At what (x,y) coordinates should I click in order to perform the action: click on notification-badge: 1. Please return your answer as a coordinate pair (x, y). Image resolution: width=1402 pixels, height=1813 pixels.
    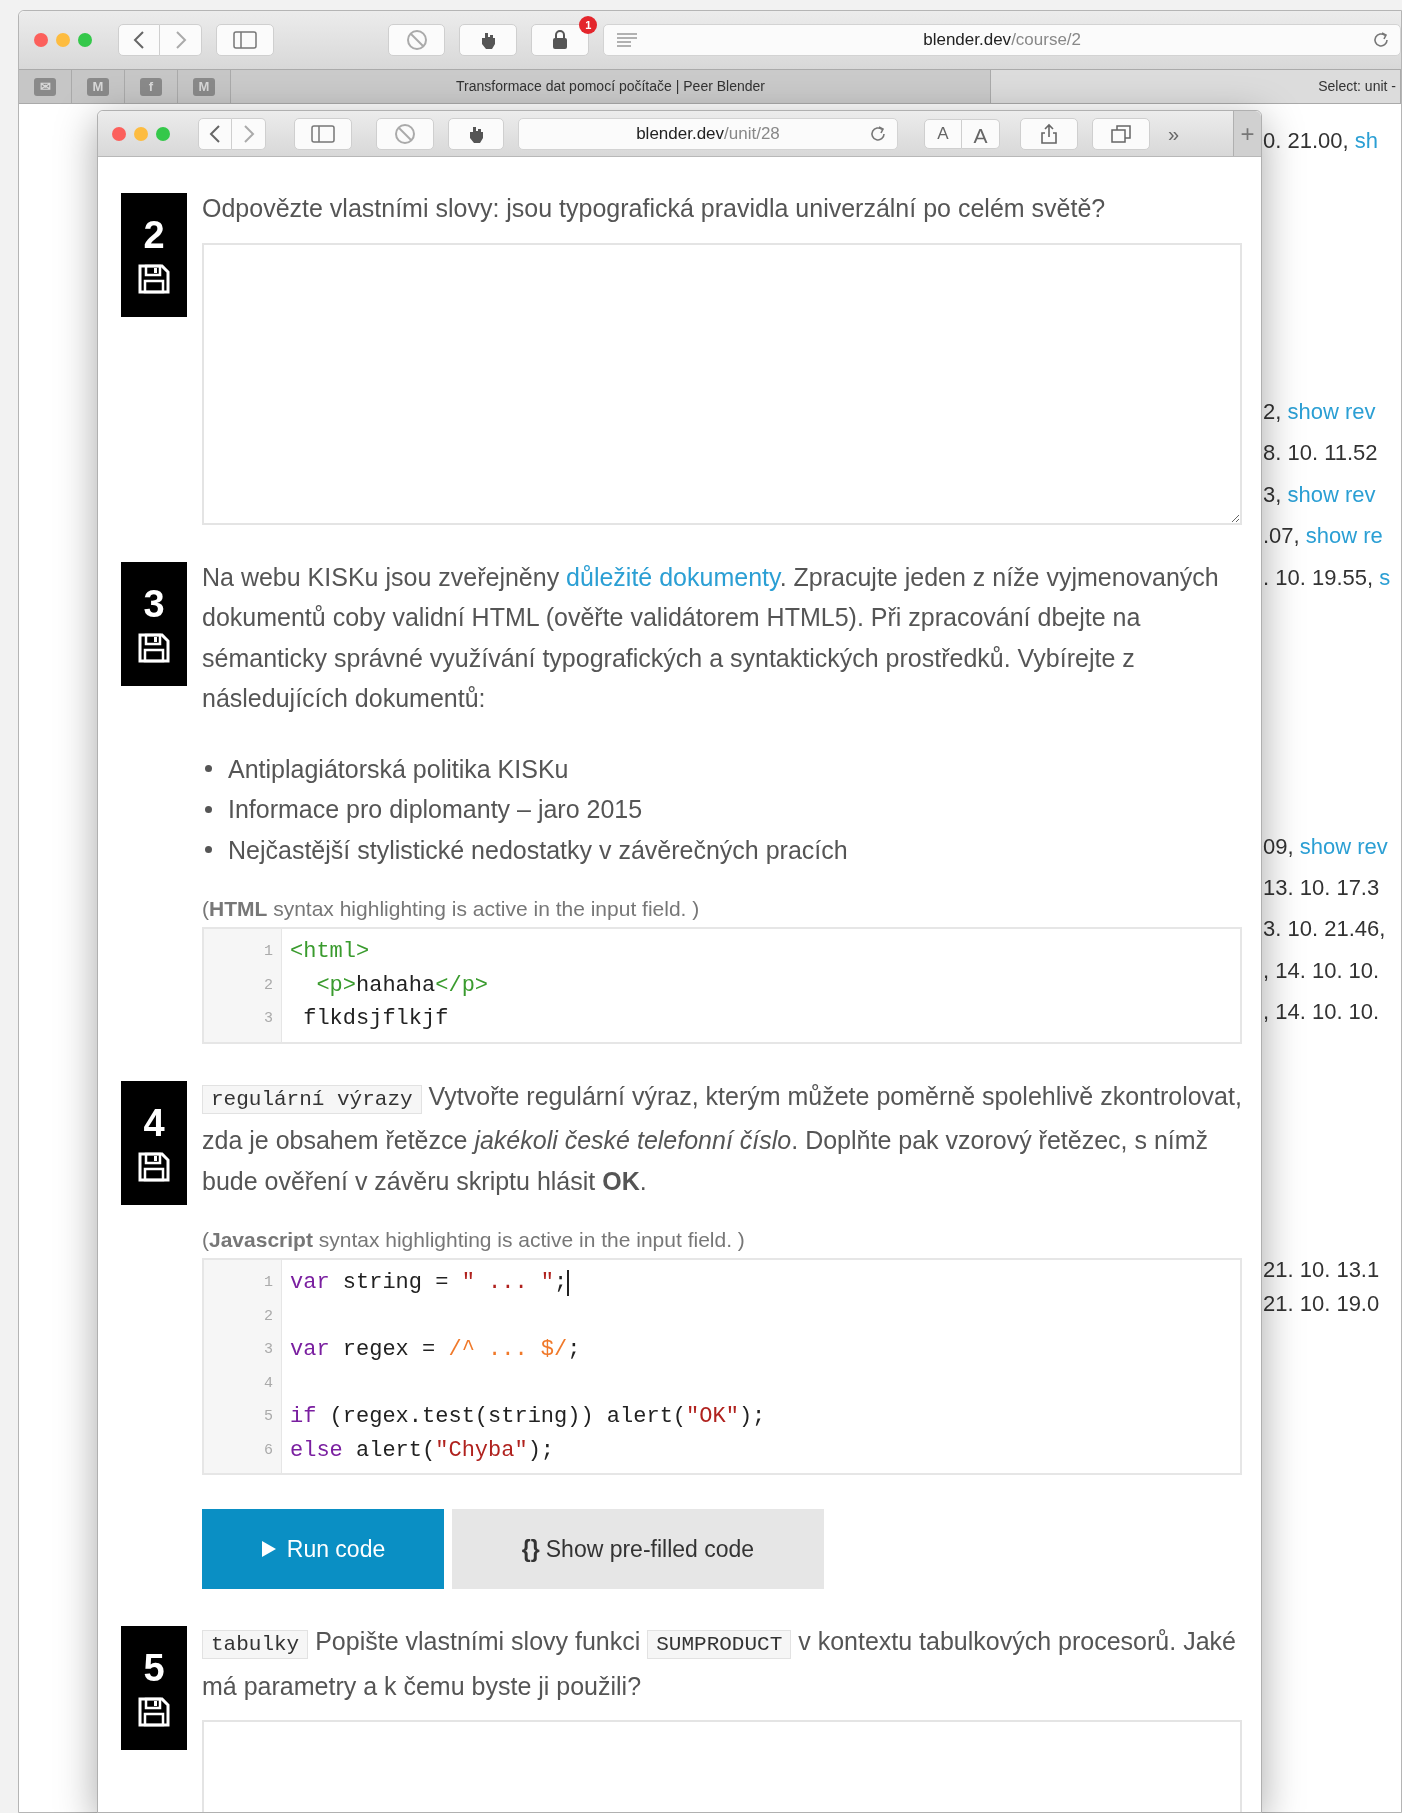
    Looking at the image, I should click on (588, 25).